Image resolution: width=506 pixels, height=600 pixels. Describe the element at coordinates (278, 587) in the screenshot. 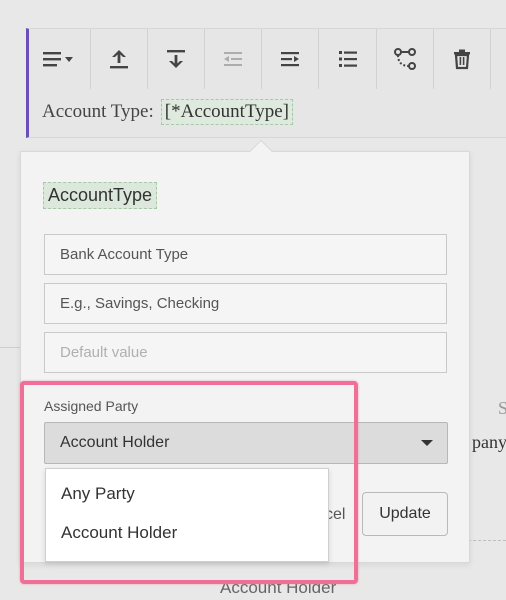

I see `background-account-holder-label: Account Holder` at that location.